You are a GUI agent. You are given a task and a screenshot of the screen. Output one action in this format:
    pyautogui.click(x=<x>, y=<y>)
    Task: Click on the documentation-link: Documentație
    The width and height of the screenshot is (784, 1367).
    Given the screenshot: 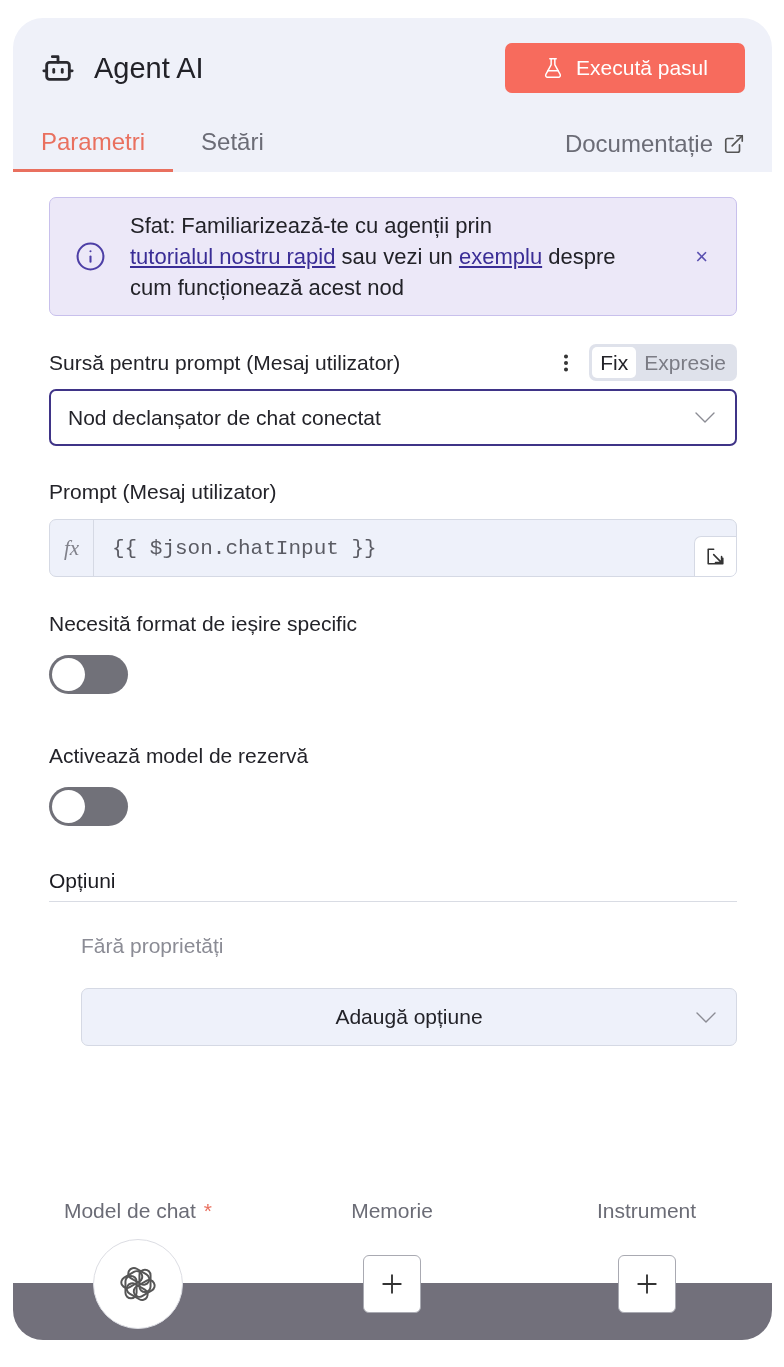 What is the action you would take?
    pyautogui.click(x=654, y=143)
    